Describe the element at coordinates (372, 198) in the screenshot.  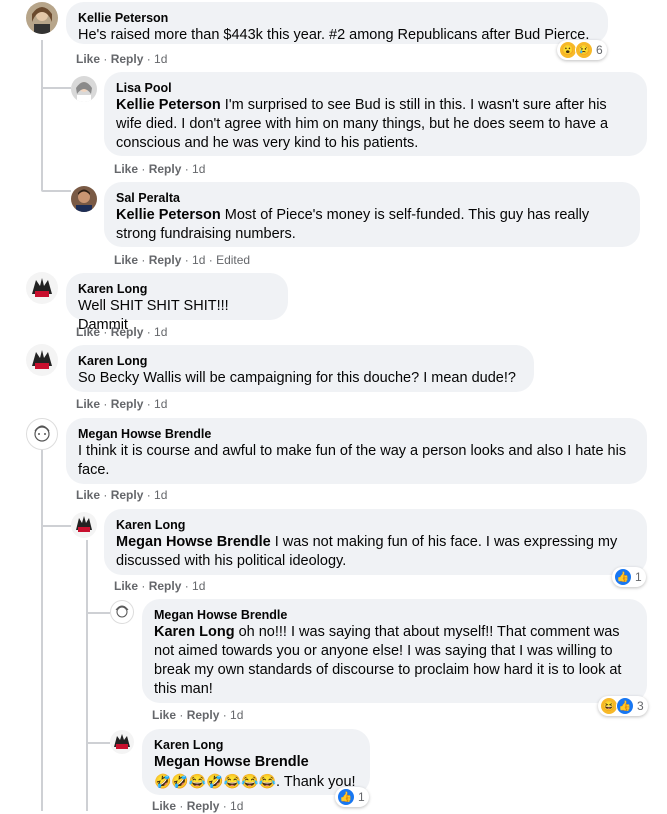
I see `comment-author: Sal Peralta` at that location.